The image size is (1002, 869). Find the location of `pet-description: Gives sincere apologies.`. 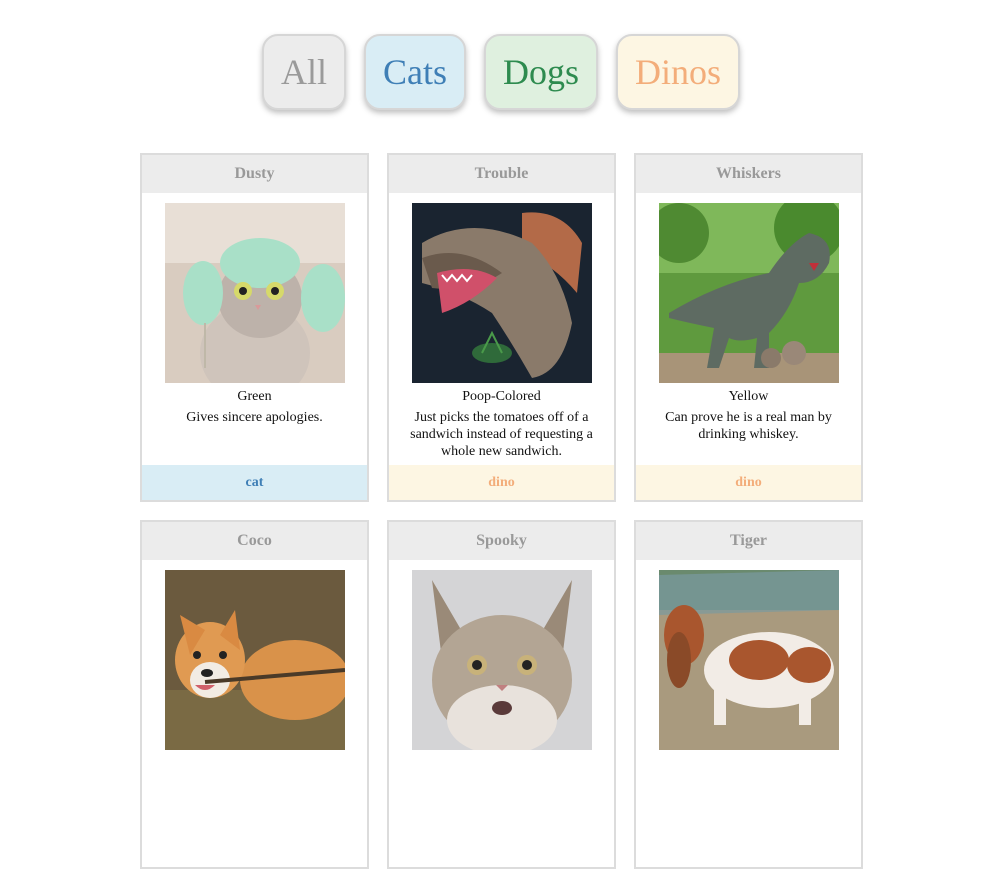

pet-description: Gives sincere apologies. is located at coordinates (254, 417).